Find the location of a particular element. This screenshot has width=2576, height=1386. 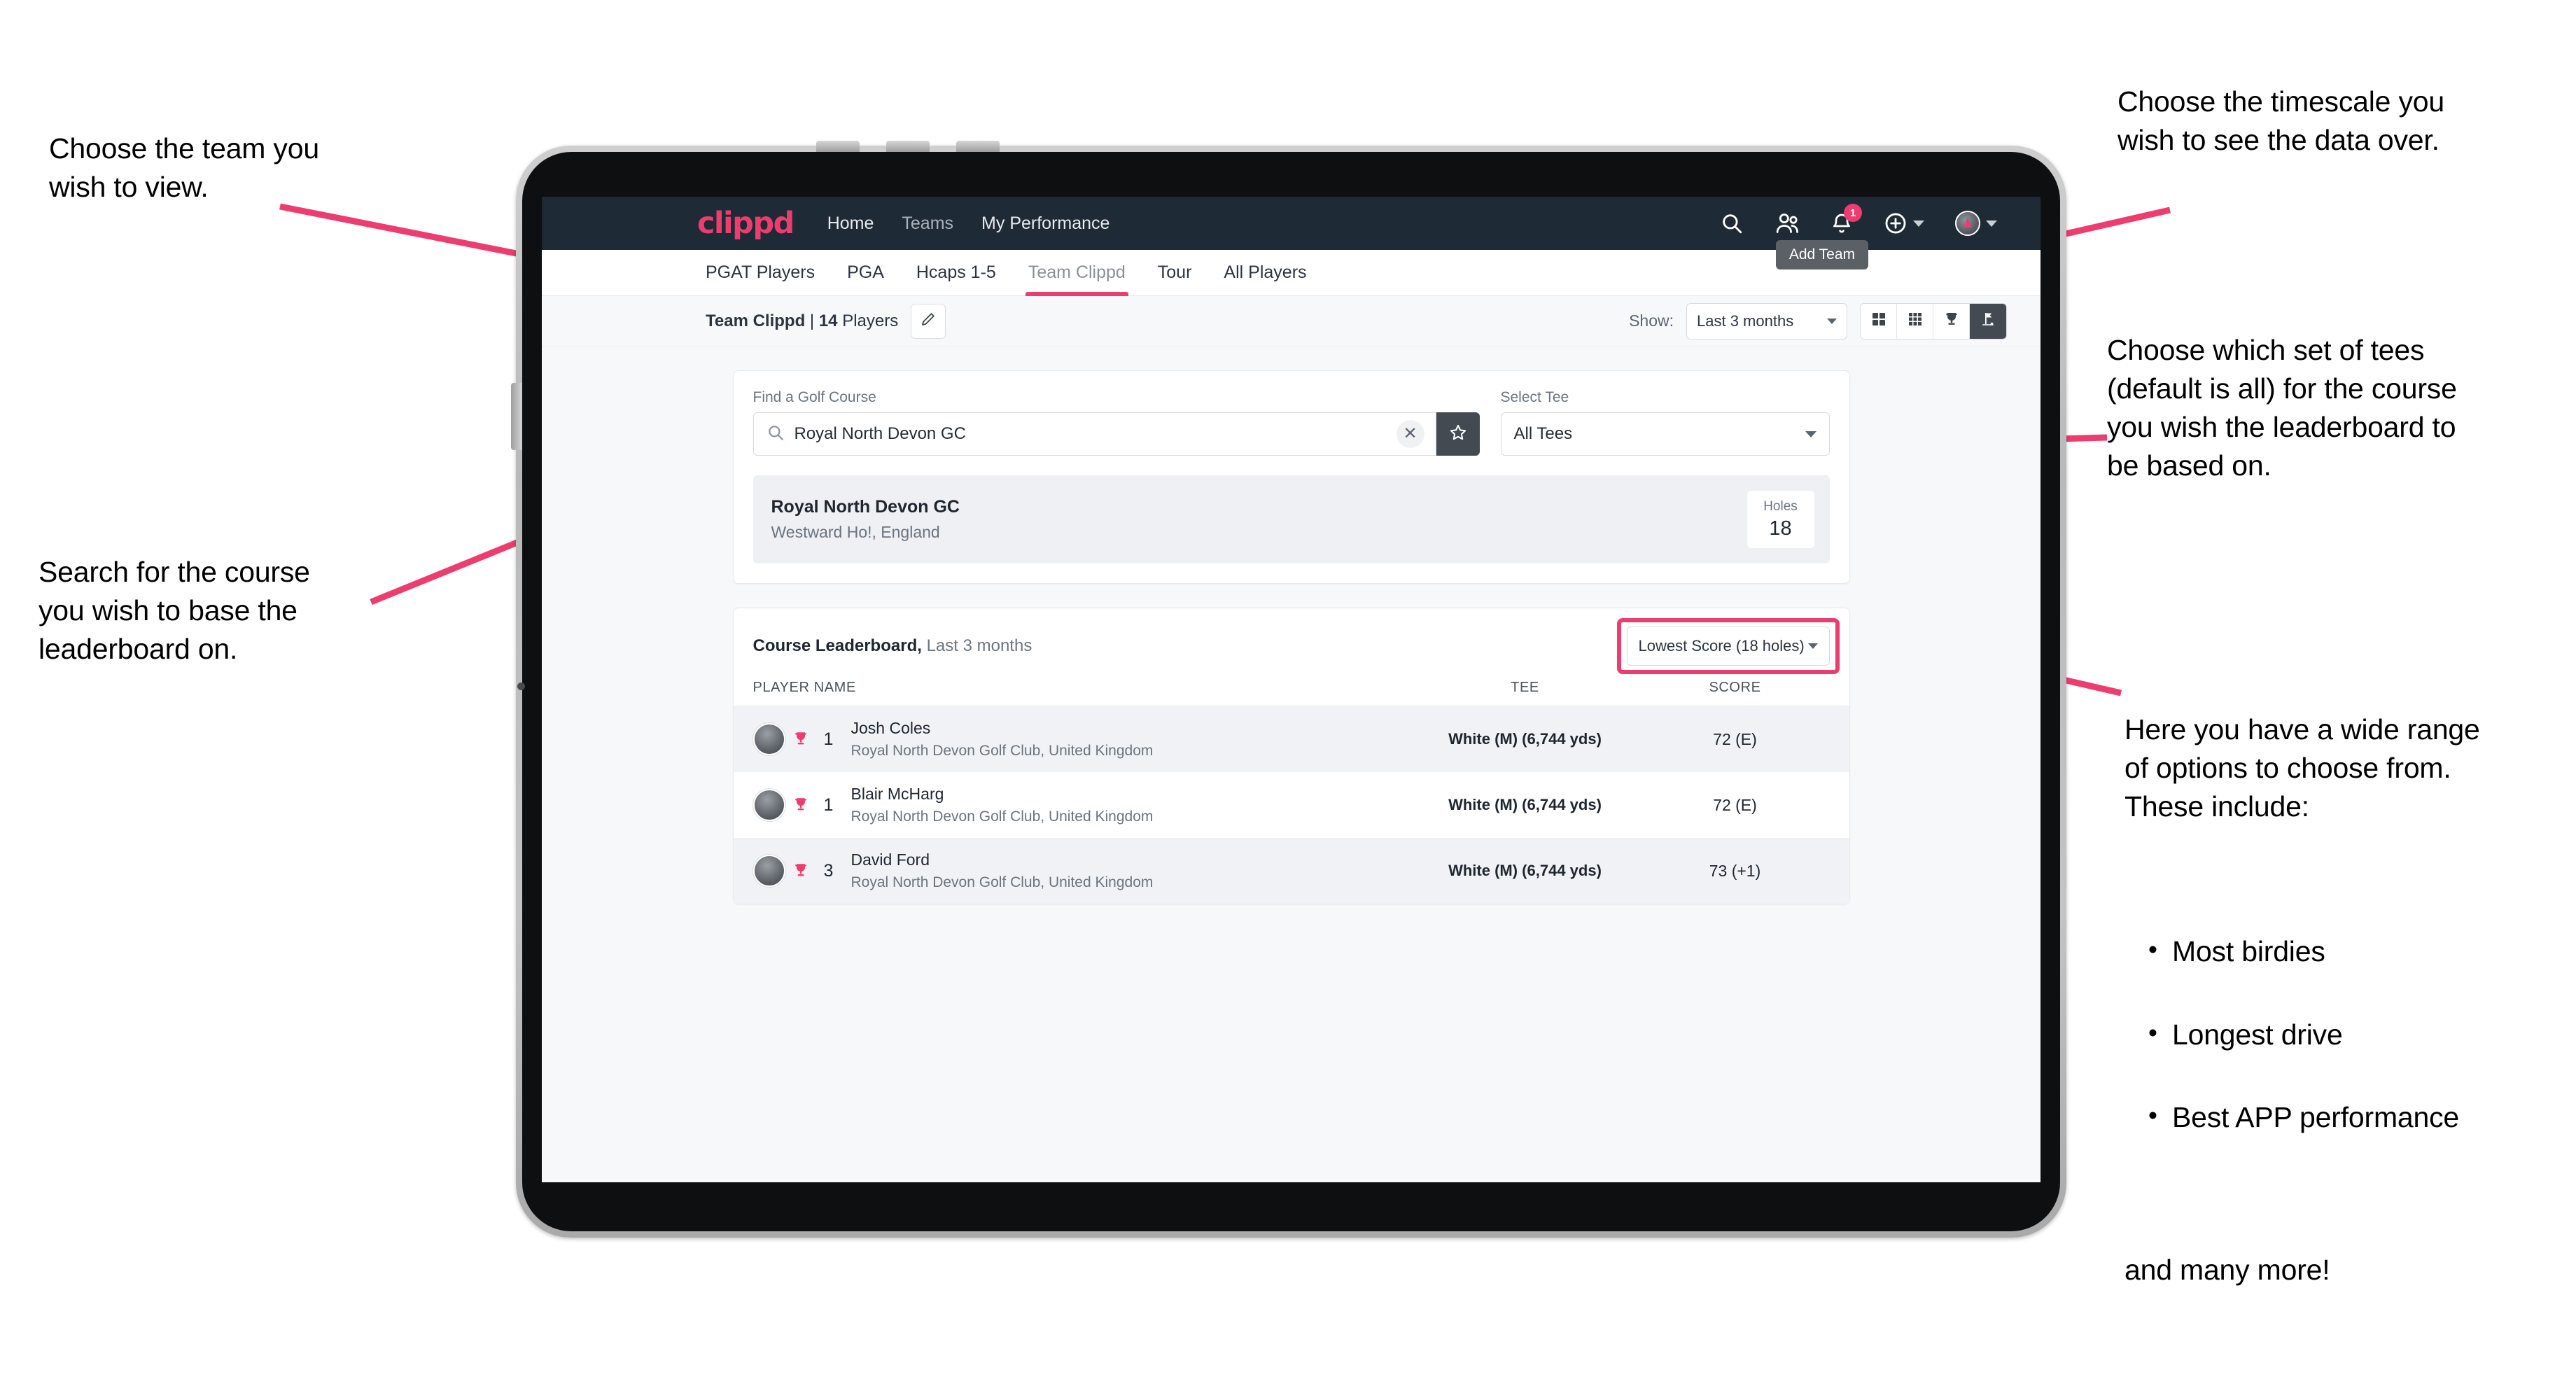

nav-right-icons: 1 ♟ is located at coordinates (1862, 220).